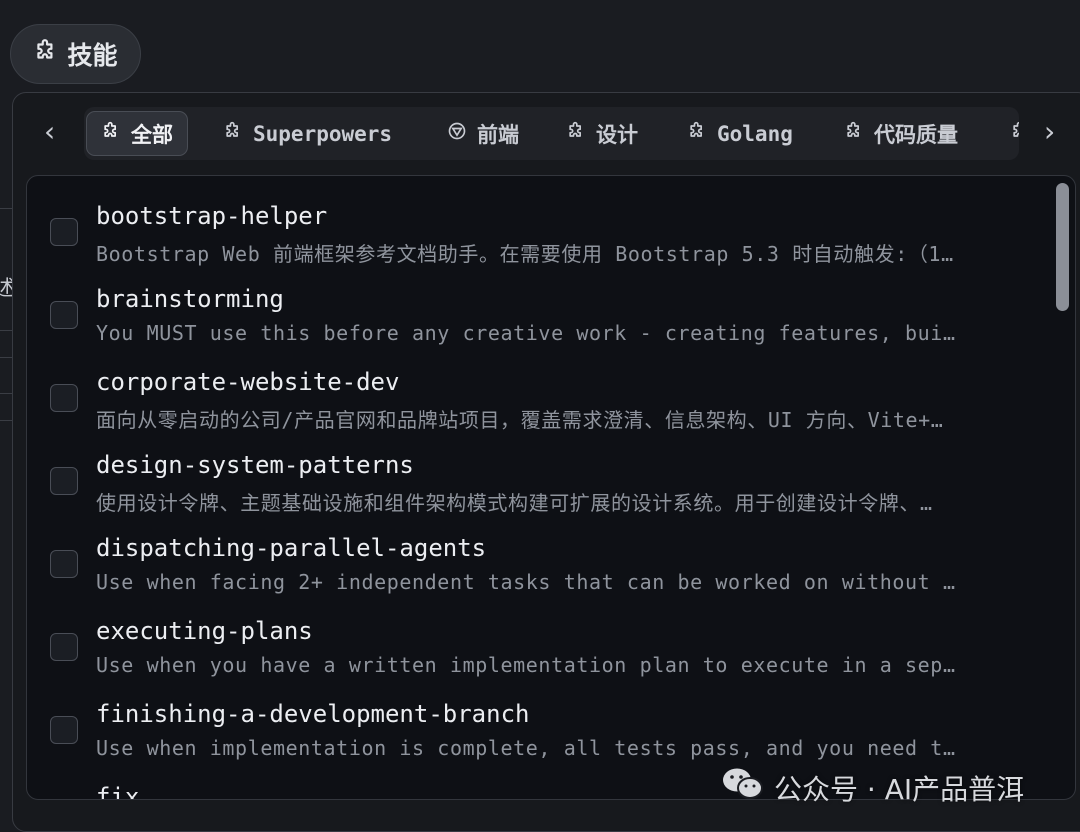 This screenshot has height=832, width=1080. I want to click on watermark: 公众号 · AI产品普洱, so click(873, 787).